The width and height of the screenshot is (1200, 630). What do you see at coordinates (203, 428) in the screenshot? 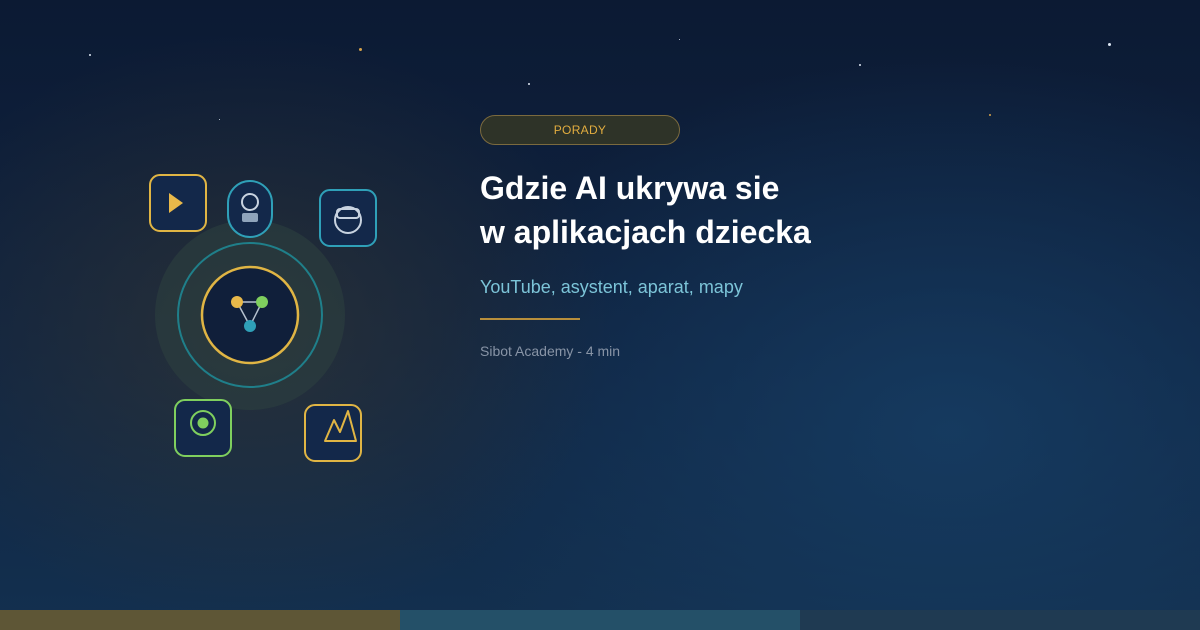
I see `location-icon` at bounding box center [203, 428].